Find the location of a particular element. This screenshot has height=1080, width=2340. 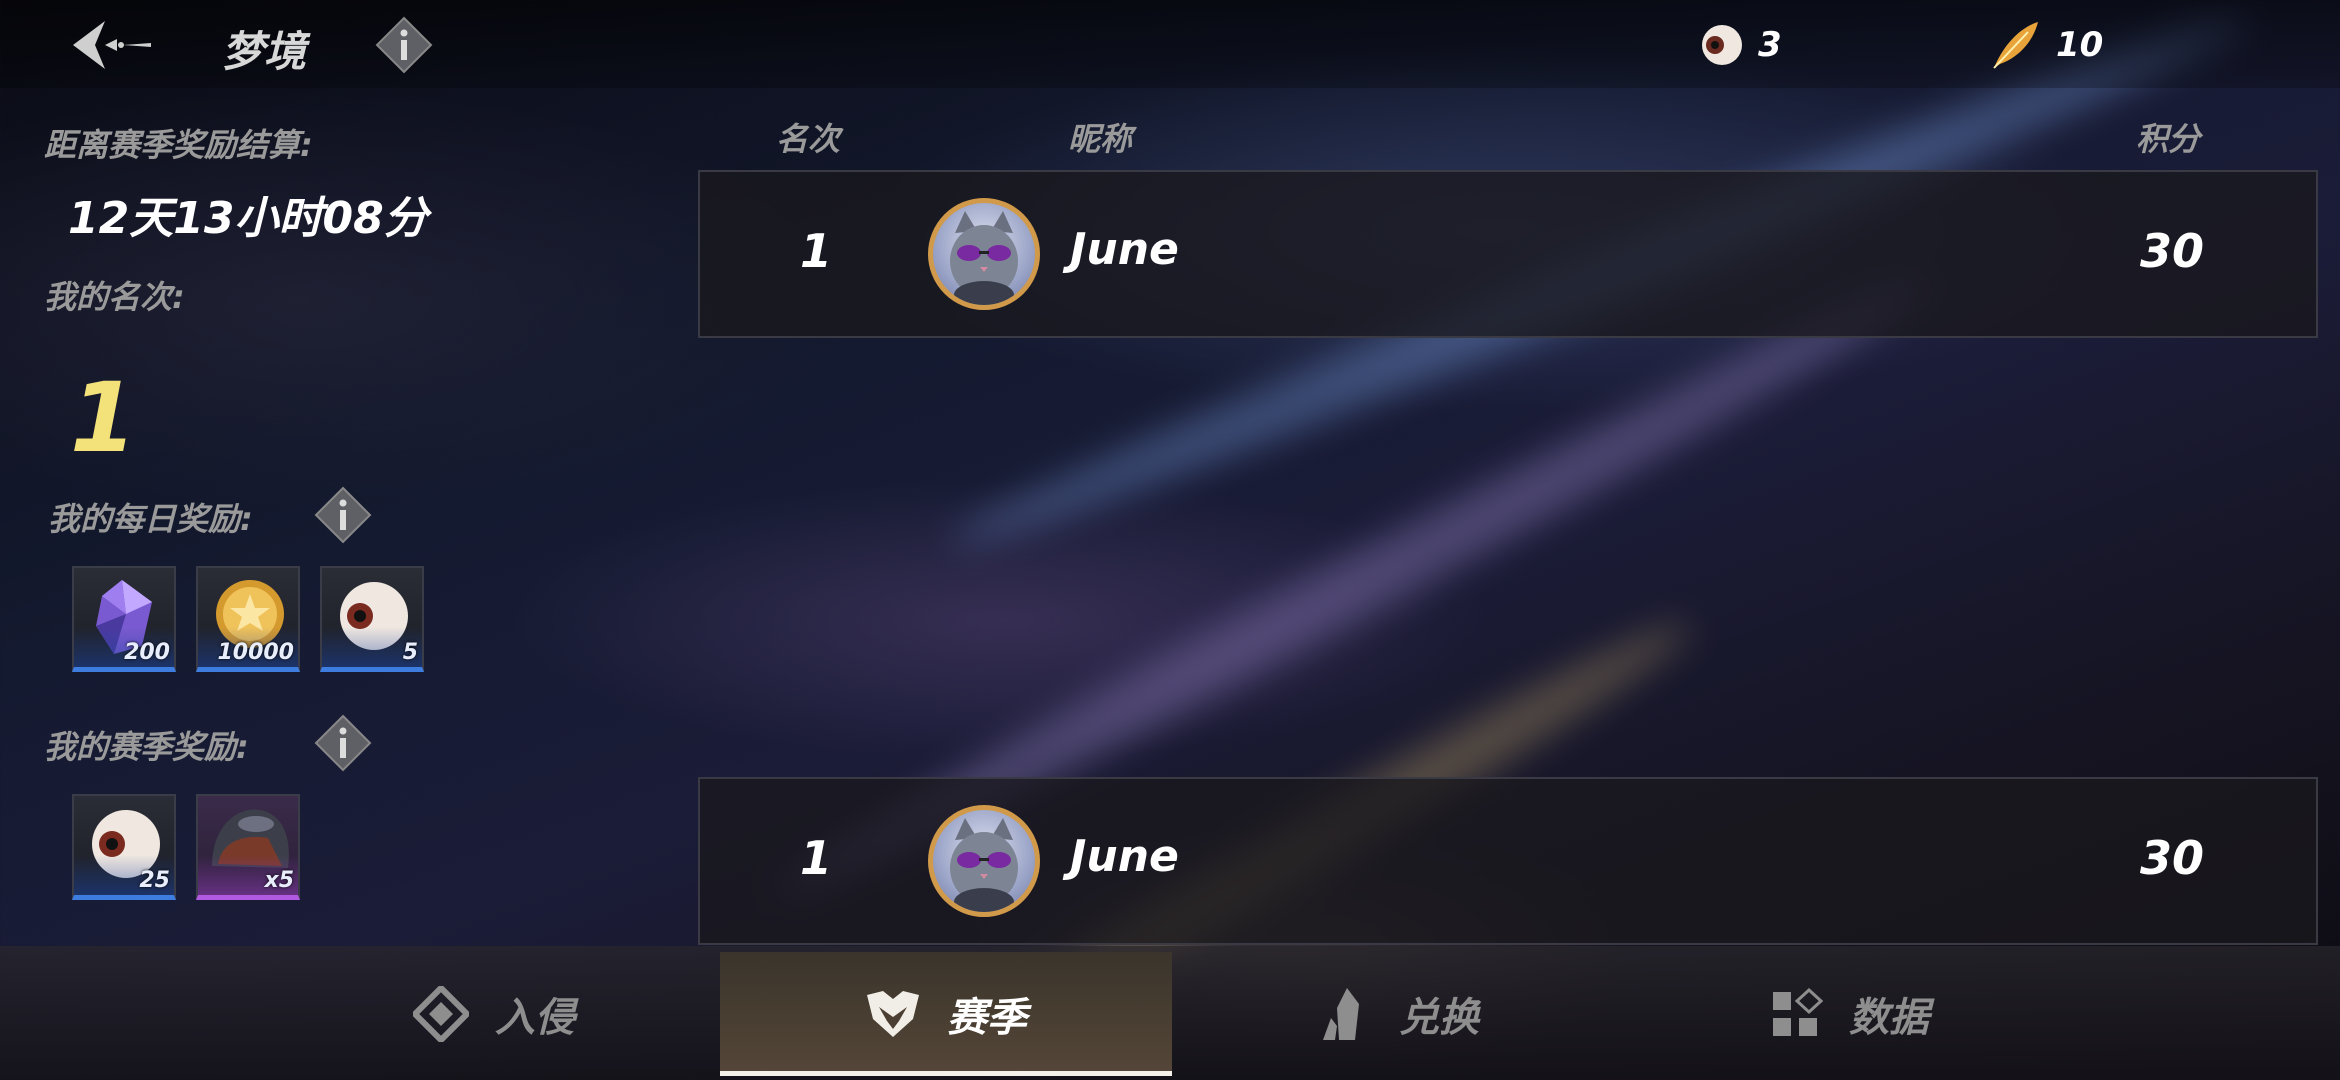

info-button is located at coordinates (404, 45).